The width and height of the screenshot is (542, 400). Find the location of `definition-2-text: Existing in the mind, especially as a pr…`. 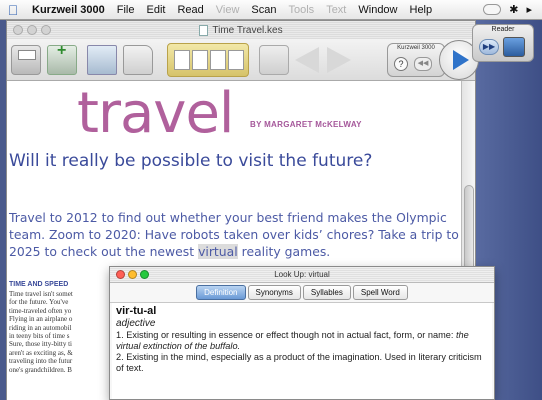

definition-2-text: Existing in the mind, especially as a pr… is located at coordinates (299, 362).